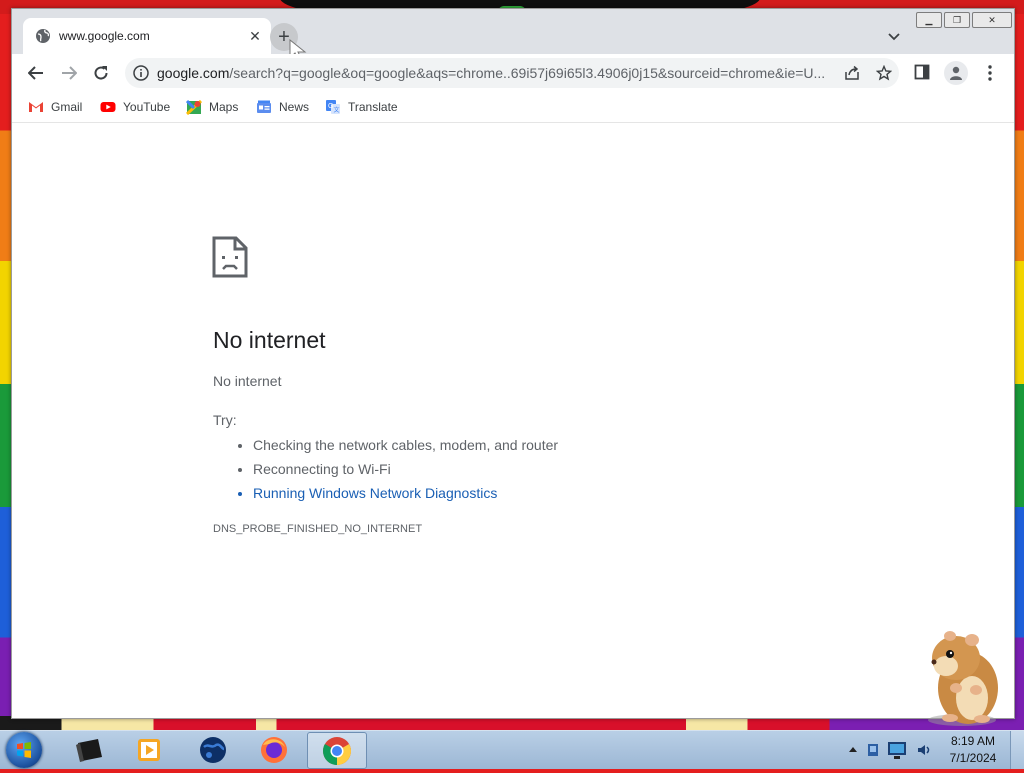 This screenshot has height=773, width=1024. I want to click on bookmark-gmail: Gmail, so click(55, 107).